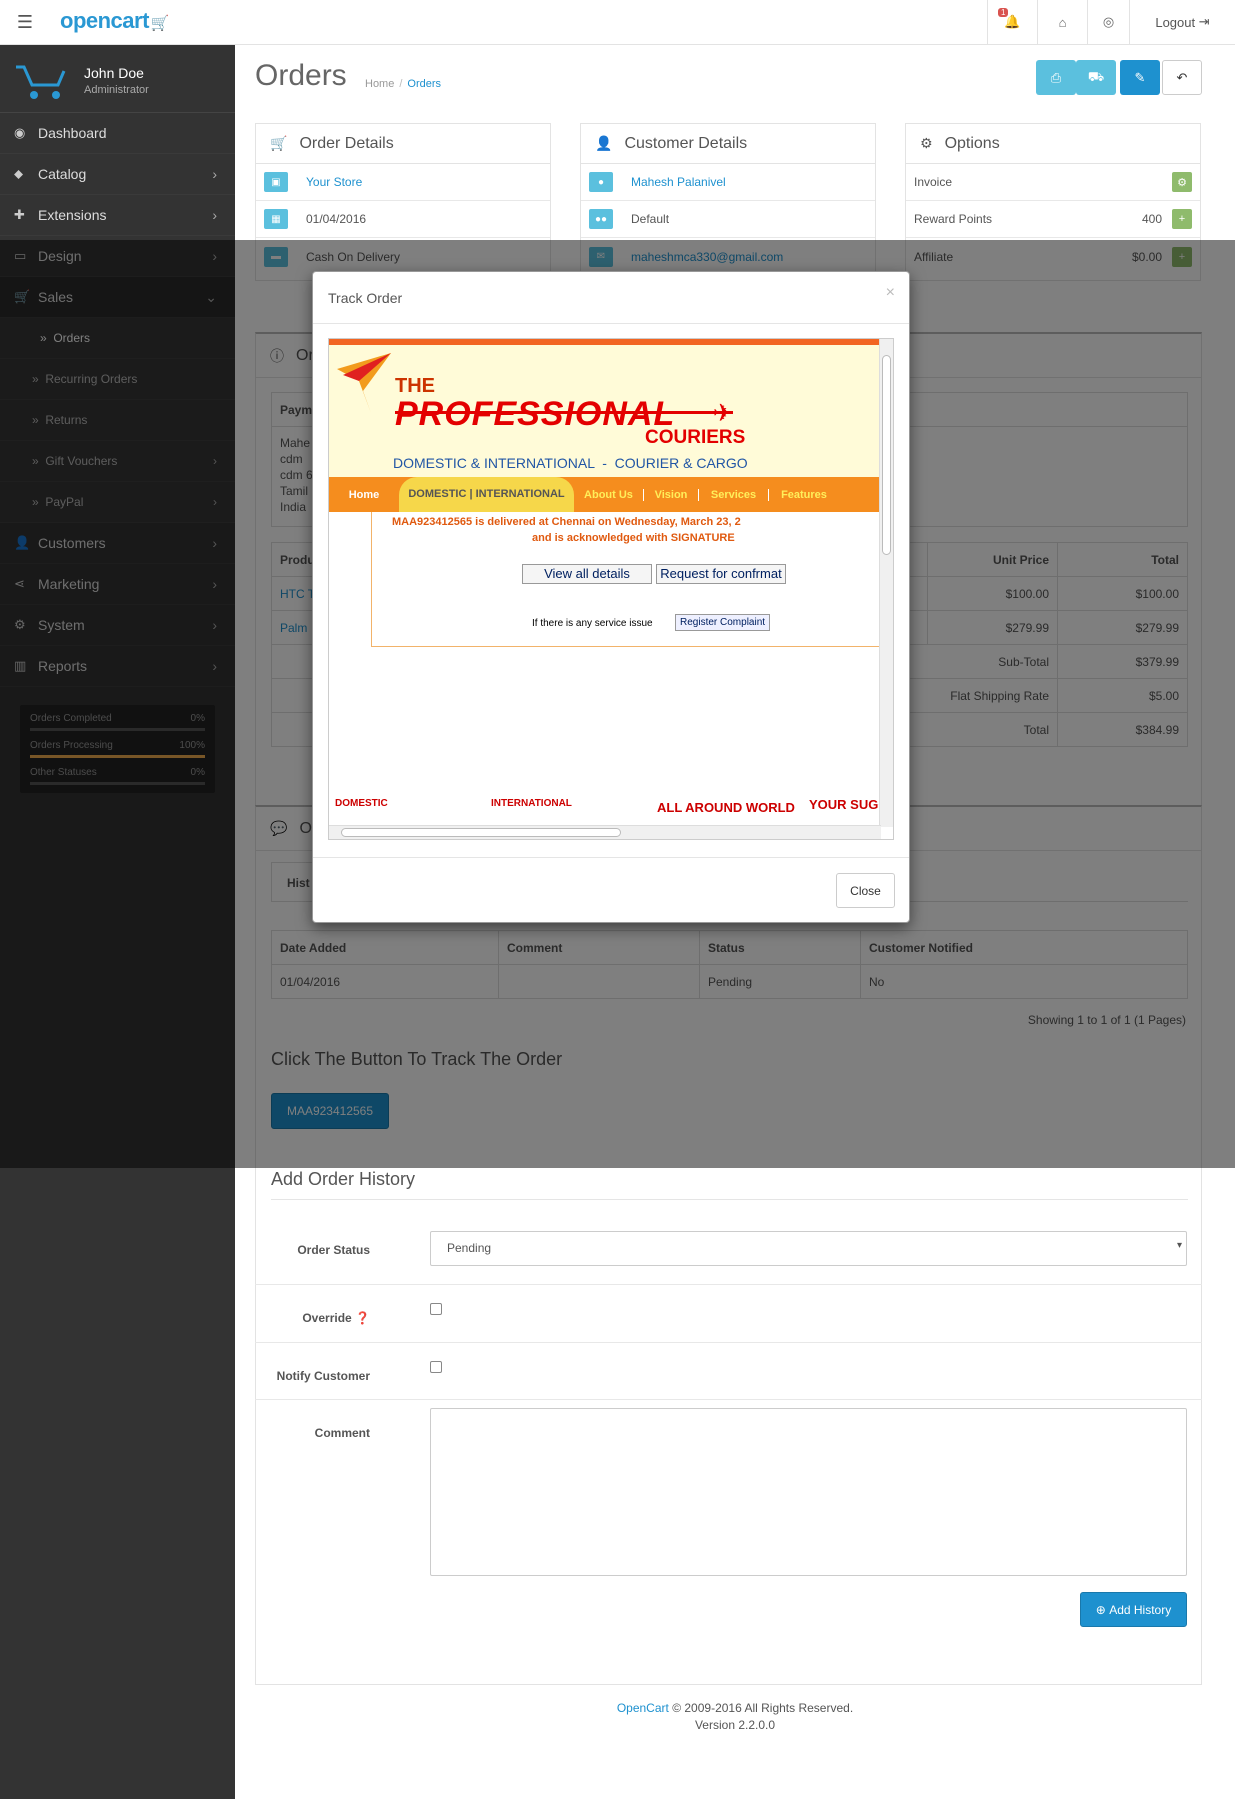  Describe the element at coordinates (301, 75) in the screenshot. I see `page-title: Orders` at that location.